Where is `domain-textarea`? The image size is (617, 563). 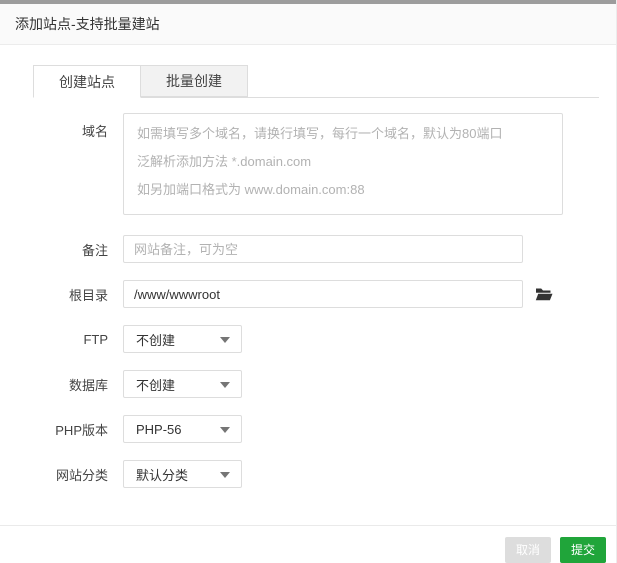
domain-textarea is located at coordinates (343, 164).